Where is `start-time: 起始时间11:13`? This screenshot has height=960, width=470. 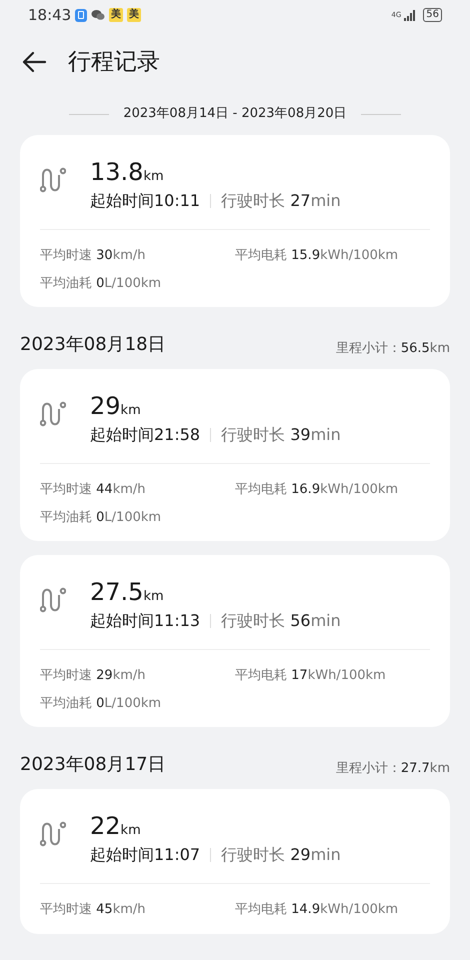 start-time: 起始时间11:13 is located at coordinates (145, 621).